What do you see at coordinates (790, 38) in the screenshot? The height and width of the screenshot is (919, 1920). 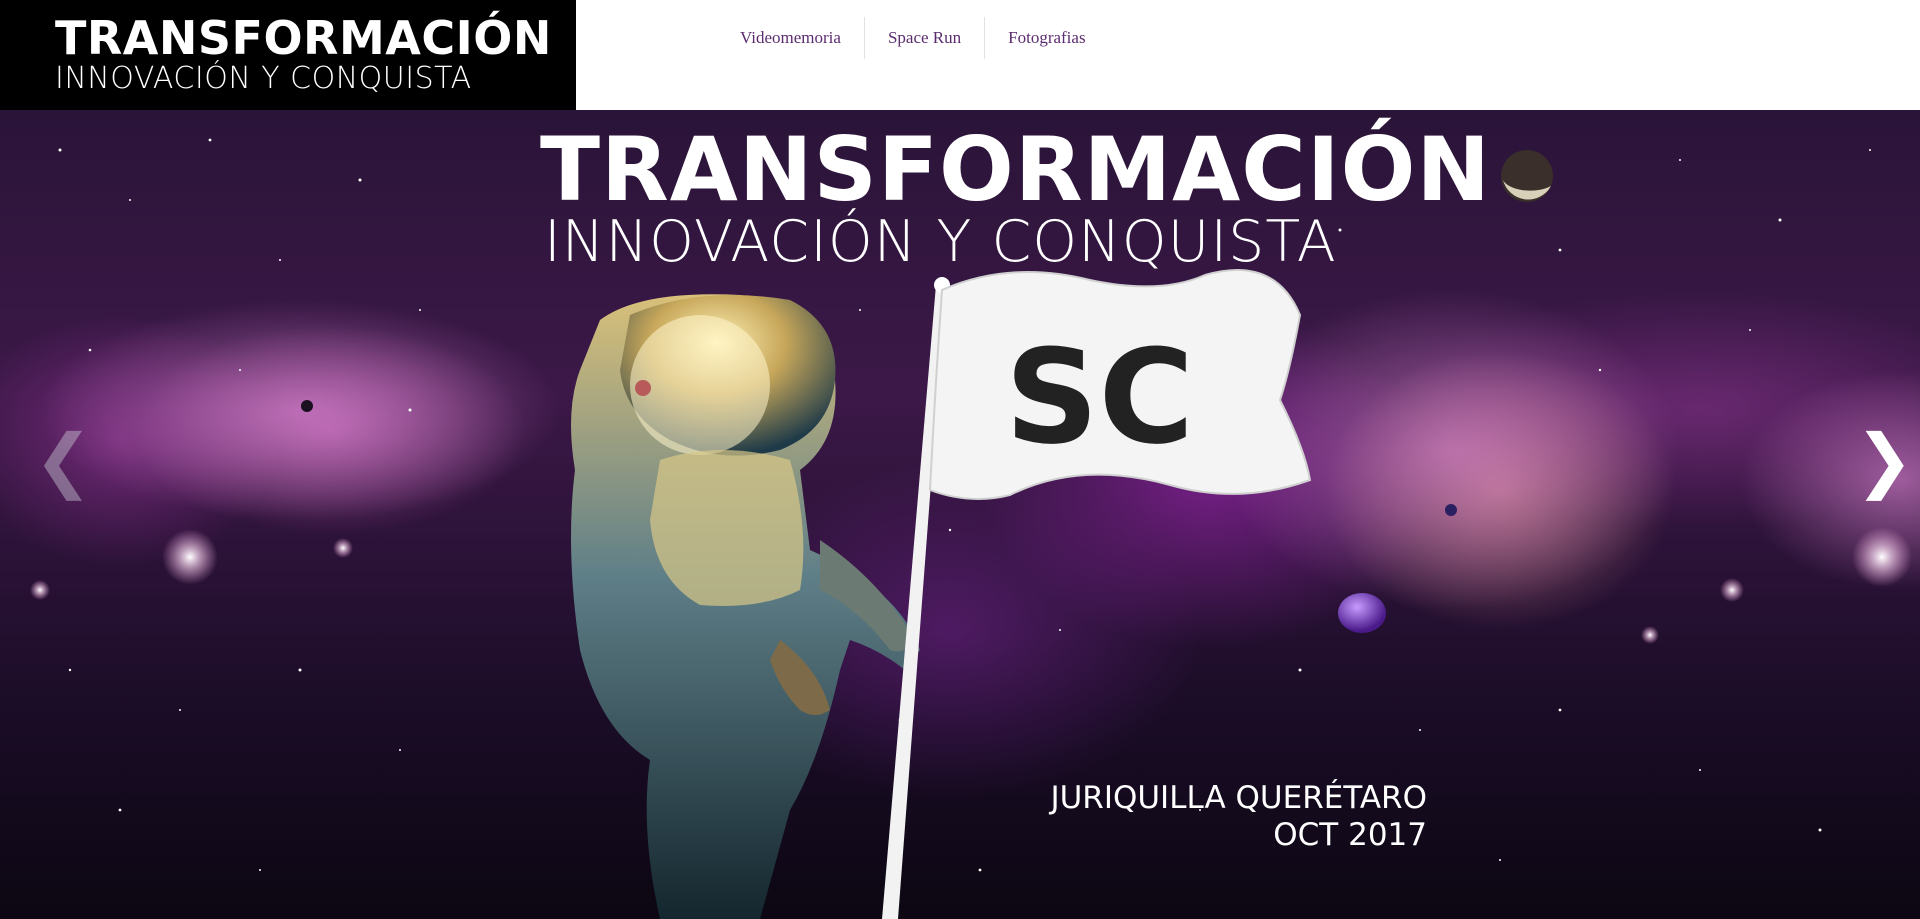 I see `nav-videomemoria: Videomemoria` at bounding box center [790, 38].